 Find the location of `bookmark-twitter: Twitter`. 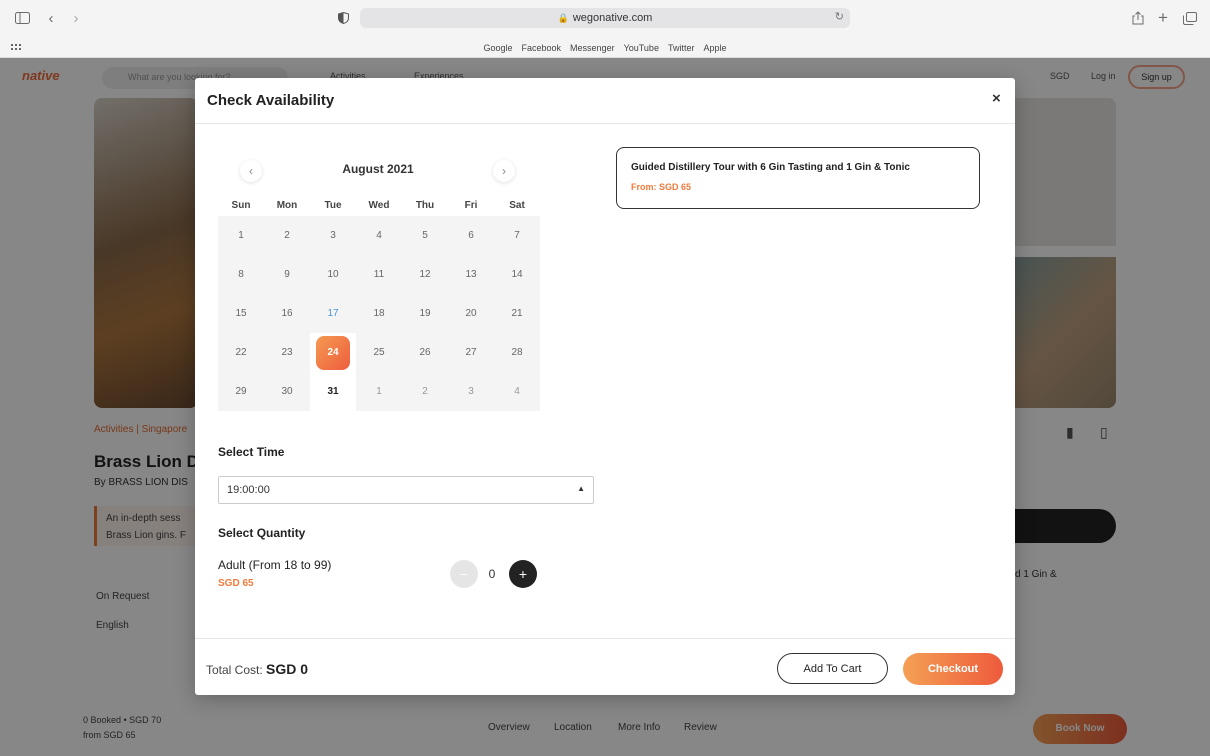

bookmark-twitter: Twitter is located at coordinates (681, 48).